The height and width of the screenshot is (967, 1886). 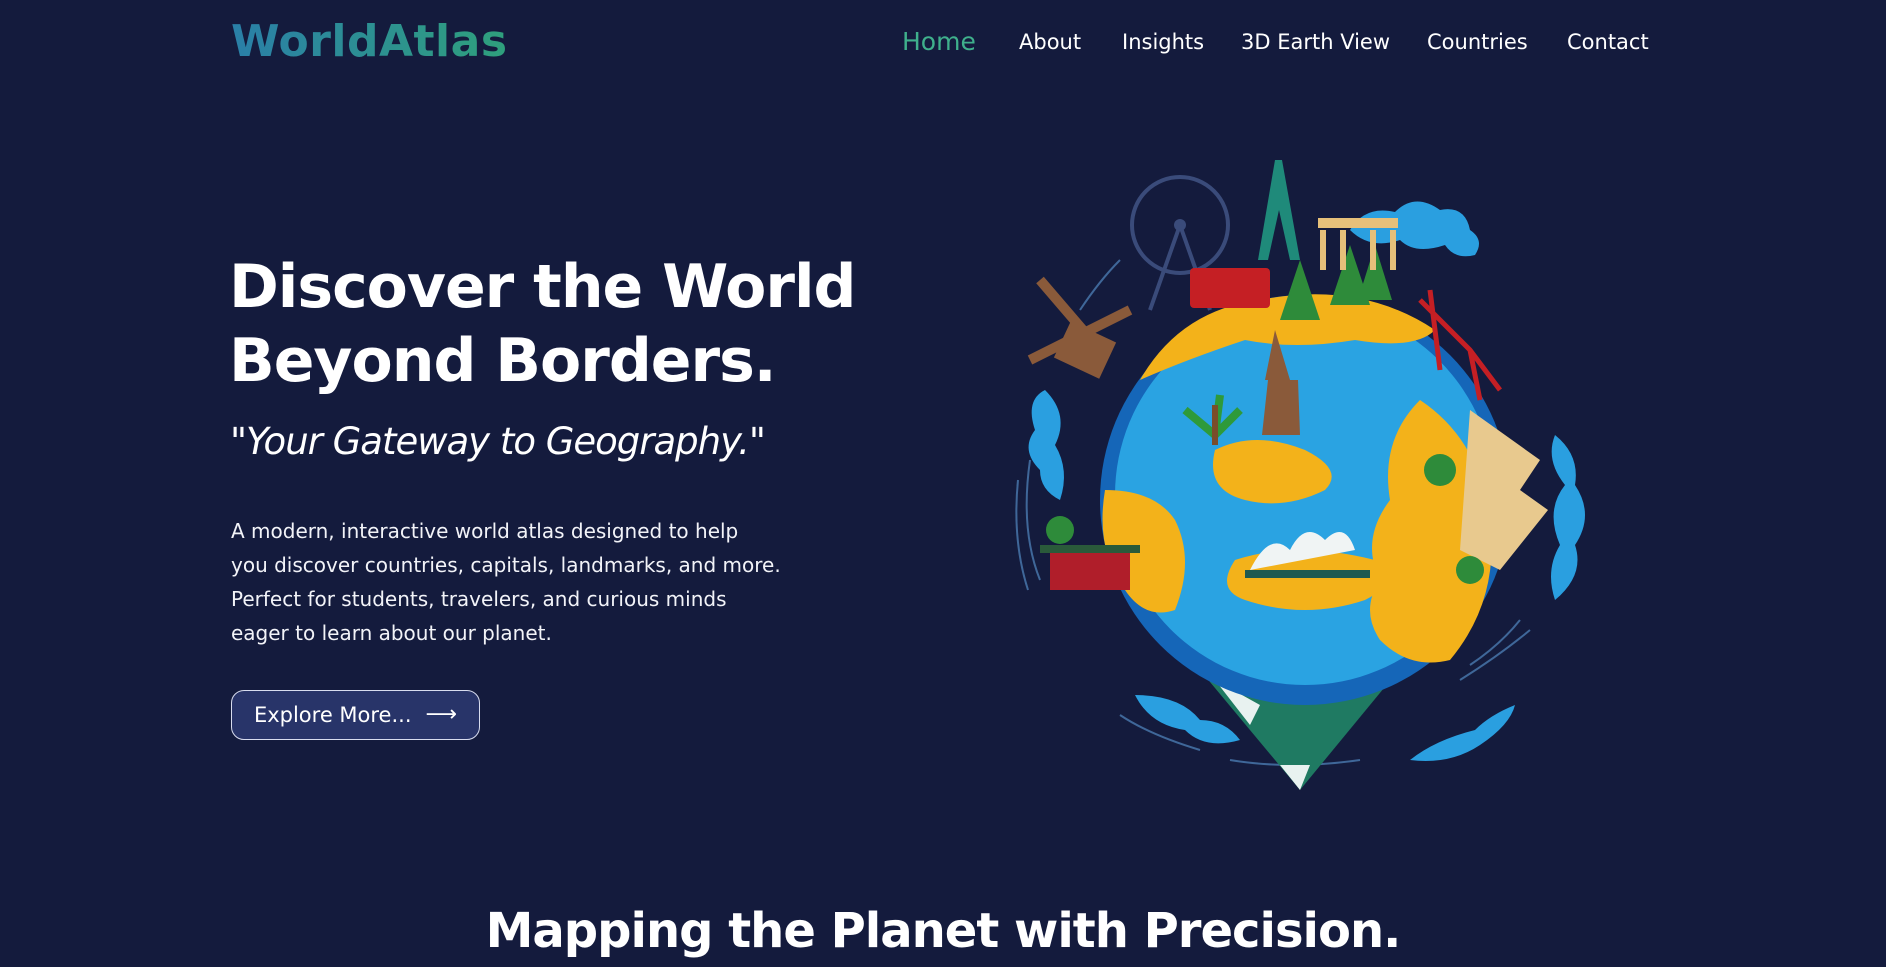 I want to click on nav-link-3d-earth-view: 3D Earth View, so click(x=1315, y=42).